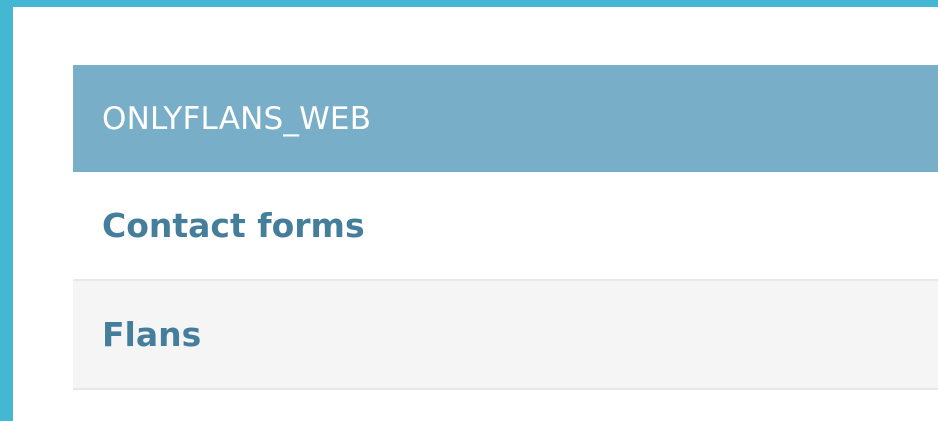 This screenshot has width=938, height=421. What do you see at coordinates (233, 225) in the screenshot?
I see `model-link-contact-forms: Contact forms` at bounding box center [233, 225].